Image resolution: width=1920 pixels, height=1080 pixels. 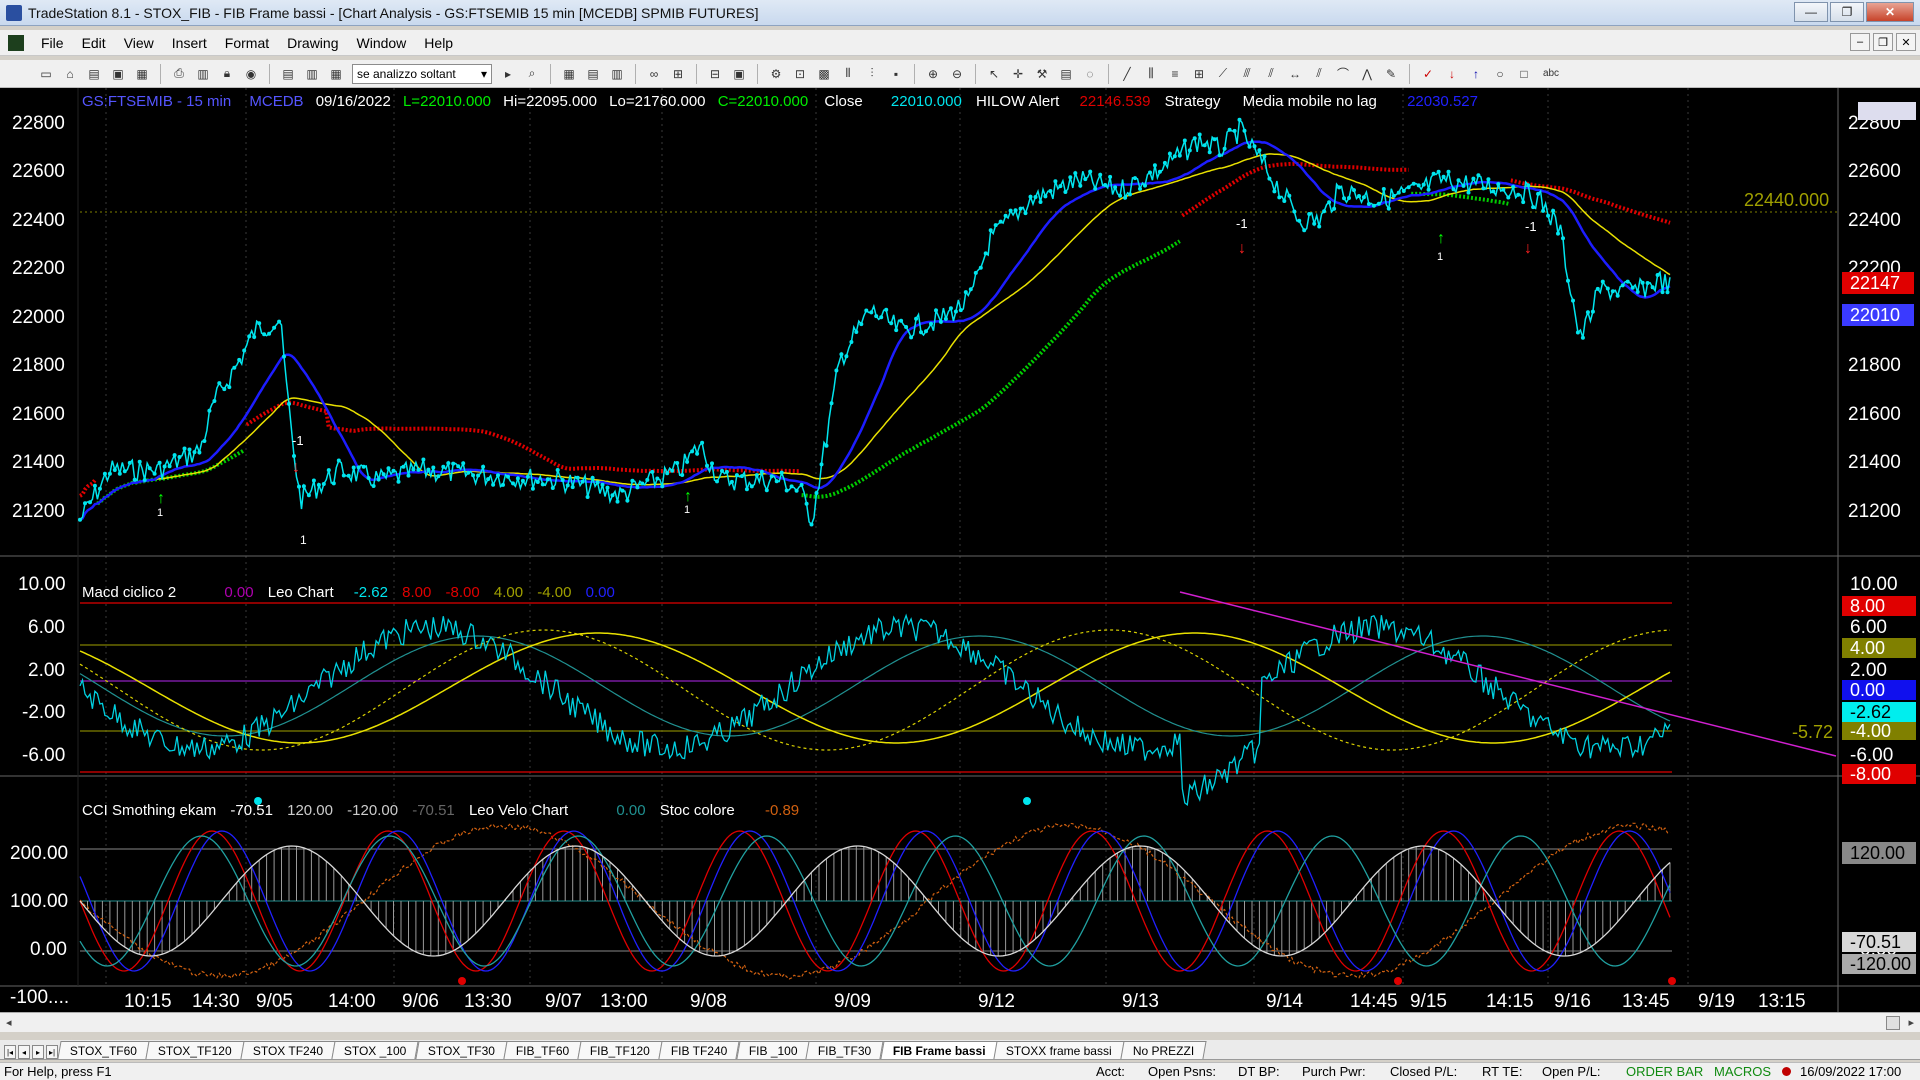 I want to click on find-icon: ⌕, so click(x=532, y=74).